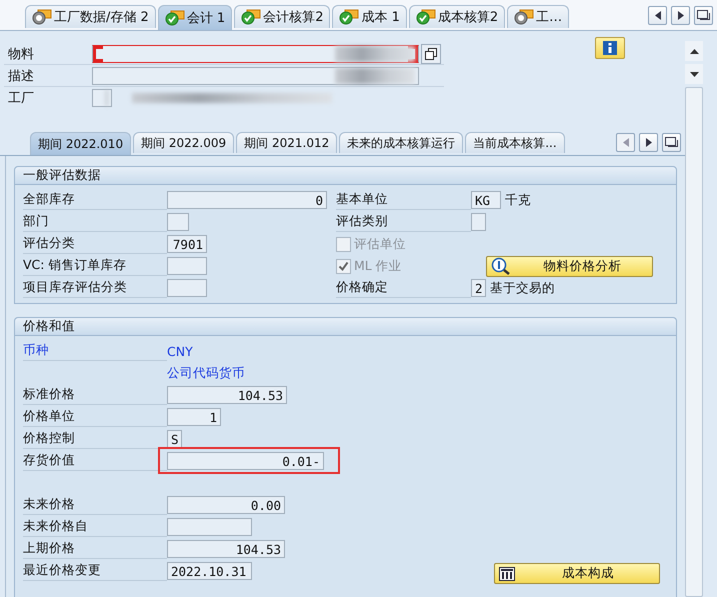  Describe the element at coordinates (247, 200) in the screenshot. I see `input-field: 0` at that location.